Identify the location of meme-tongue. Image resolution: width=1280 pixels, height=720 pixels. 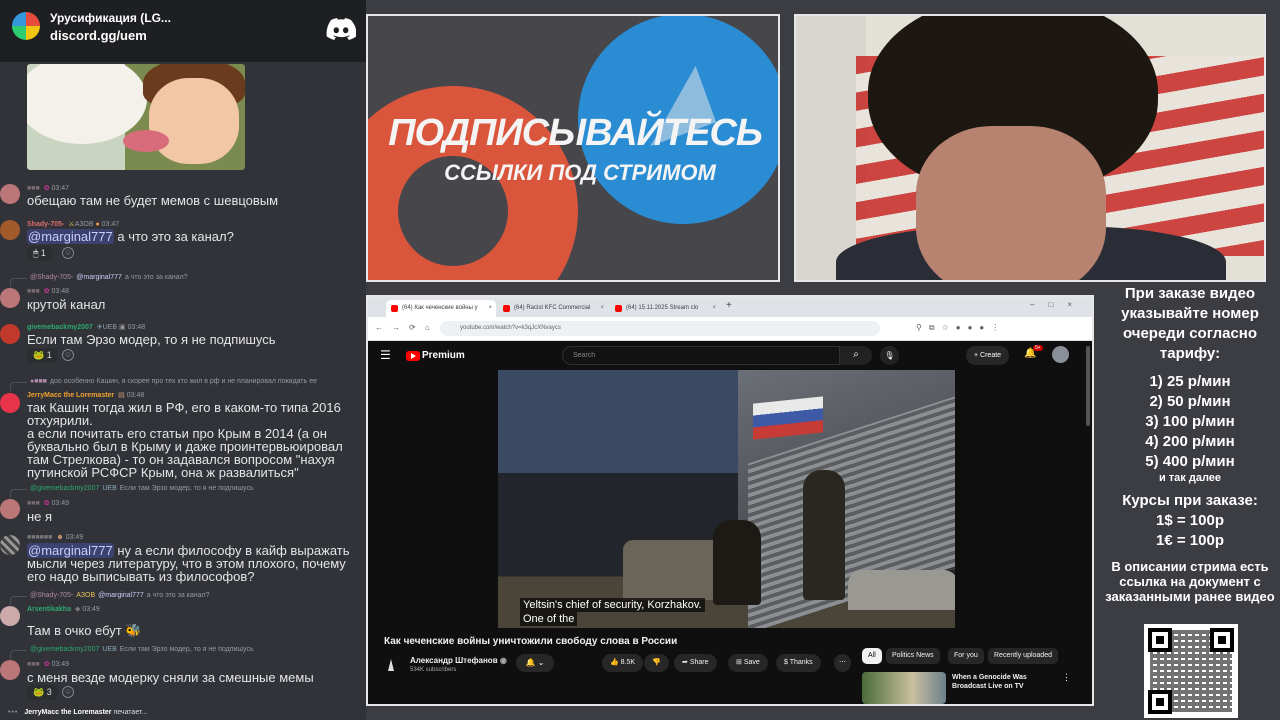
(146, 141).